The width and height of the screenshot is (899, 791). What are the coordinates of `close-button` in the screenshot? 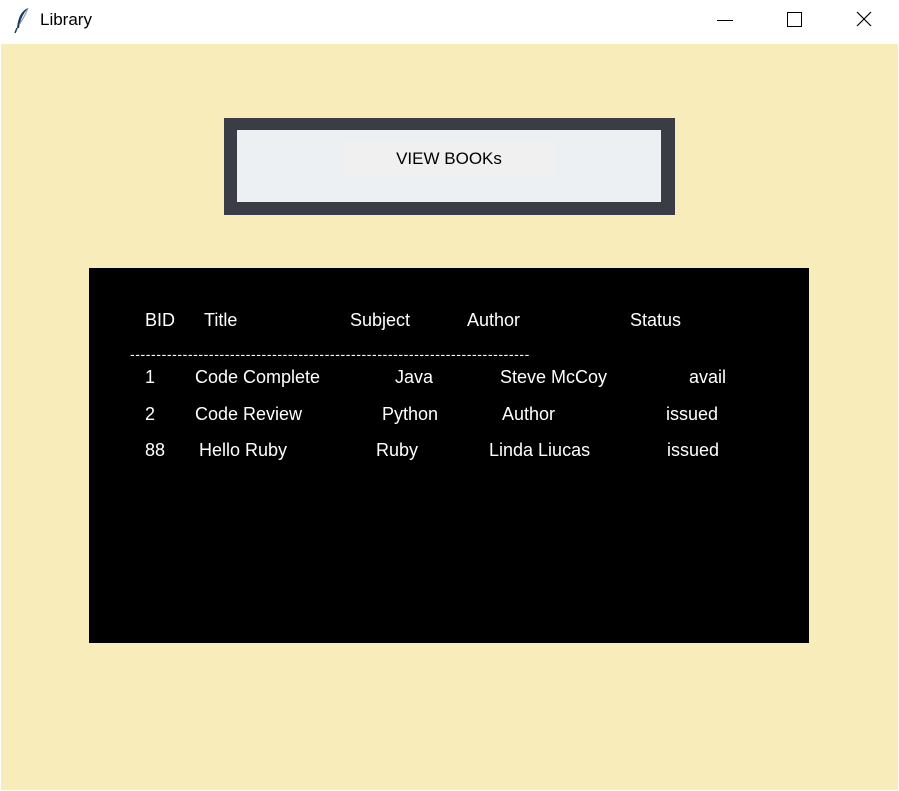 It's located at (864, 21).